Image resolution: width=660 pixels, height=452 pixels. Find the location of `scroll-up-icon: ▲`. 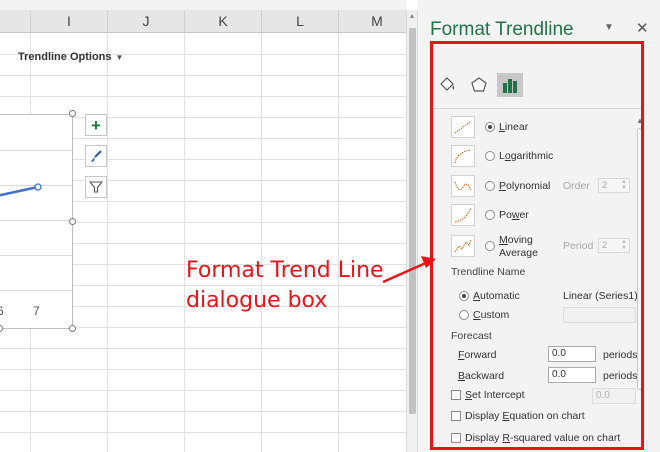

scroll-up-icon: ▲ is located at coordinates (412, 16).